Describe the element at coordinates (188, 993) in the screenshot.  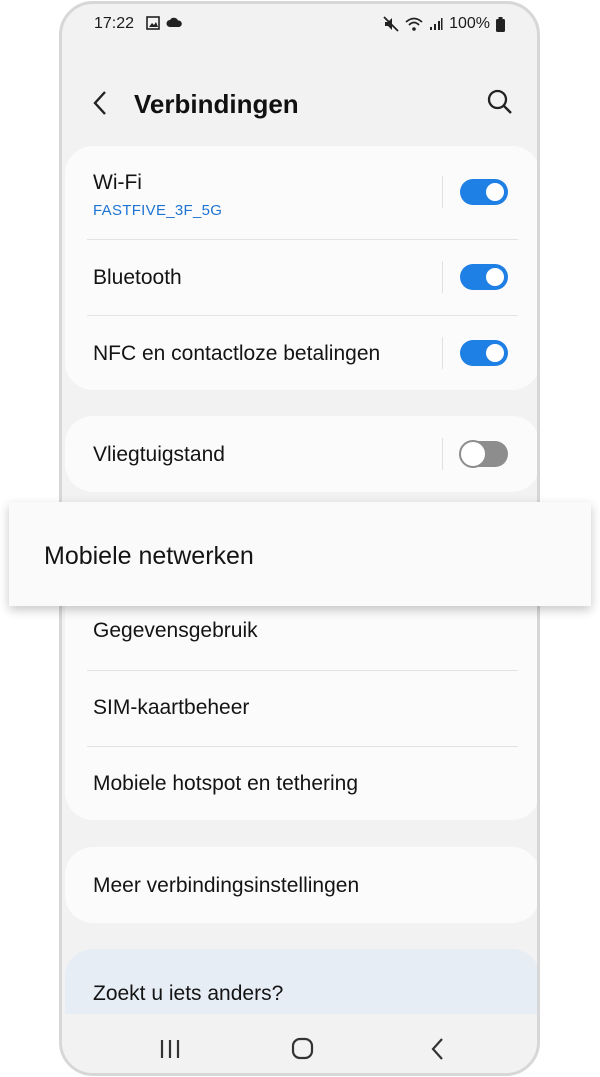
I see `suggestion-label: Zoekt u iets anders?` at that location.